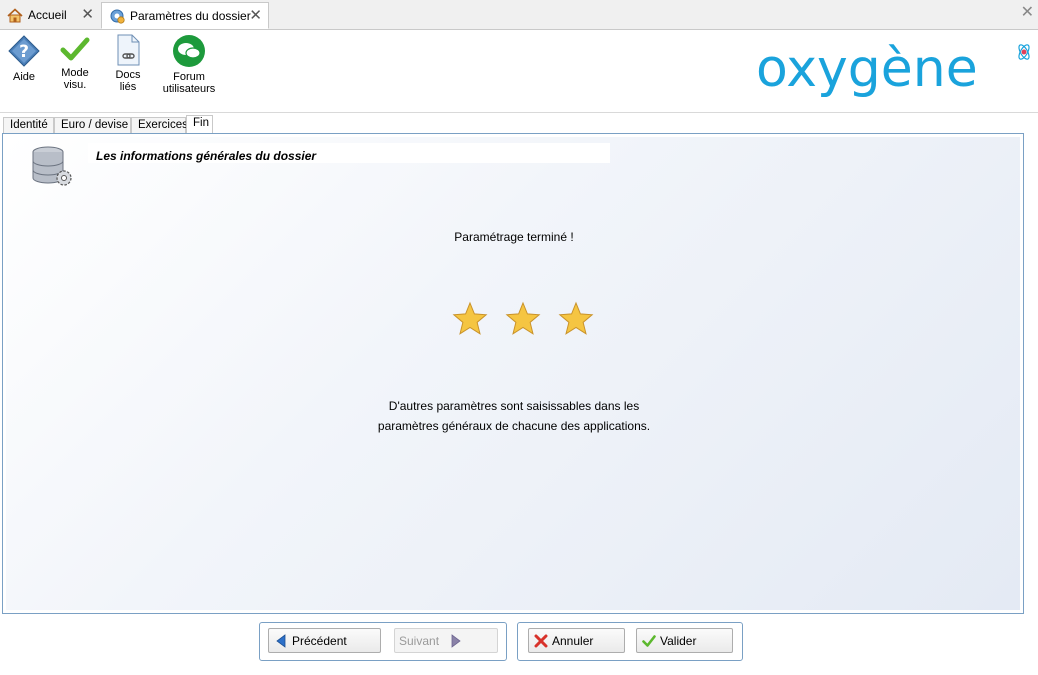 This screenshot has width=1038, height=675. Describe the element at coordinates (573, 640) in the screenshot. I see `cancel-label: Annuler` at that location.